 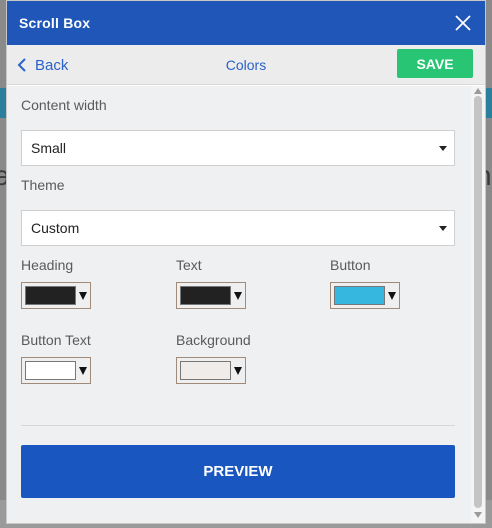 I want to click on close-icon, so click(x=463, y=23).